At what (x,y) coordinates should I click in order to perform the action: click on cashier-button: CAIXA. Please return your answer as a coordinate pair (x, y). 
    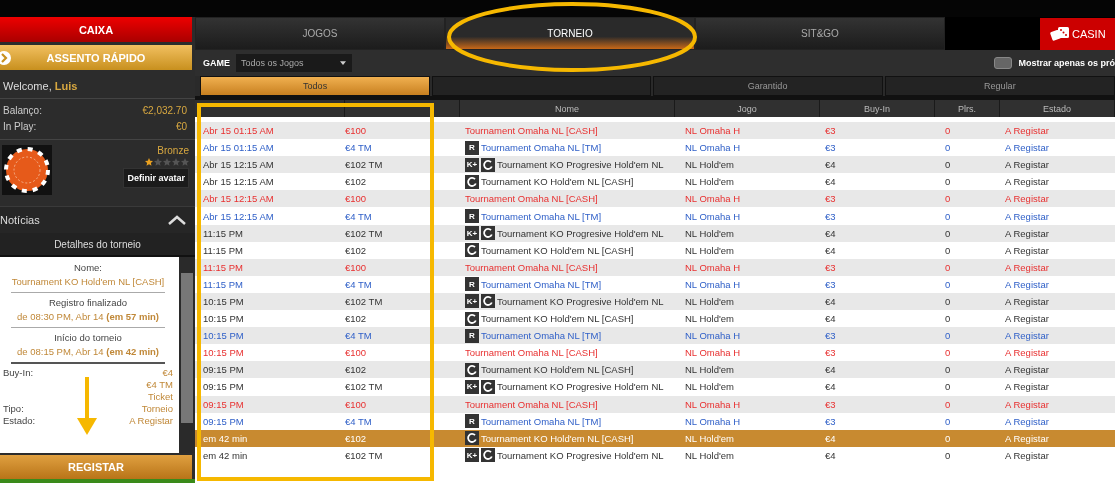
    Looking at the image, I should click on (96, 29).